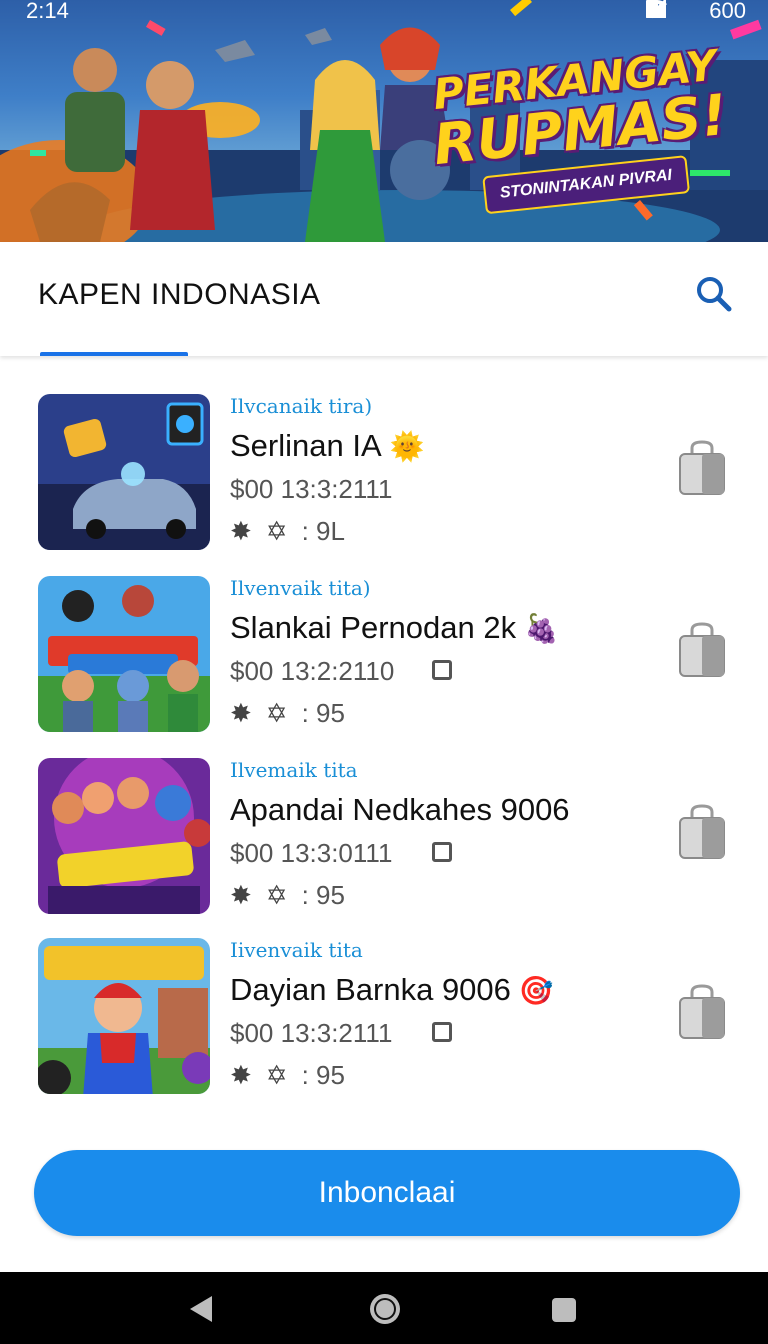 This screenshot has width=768, height=1344. Describe the element at coordinates (47, 11) in the screenshot. I see `status-time: 2:14` at that location.